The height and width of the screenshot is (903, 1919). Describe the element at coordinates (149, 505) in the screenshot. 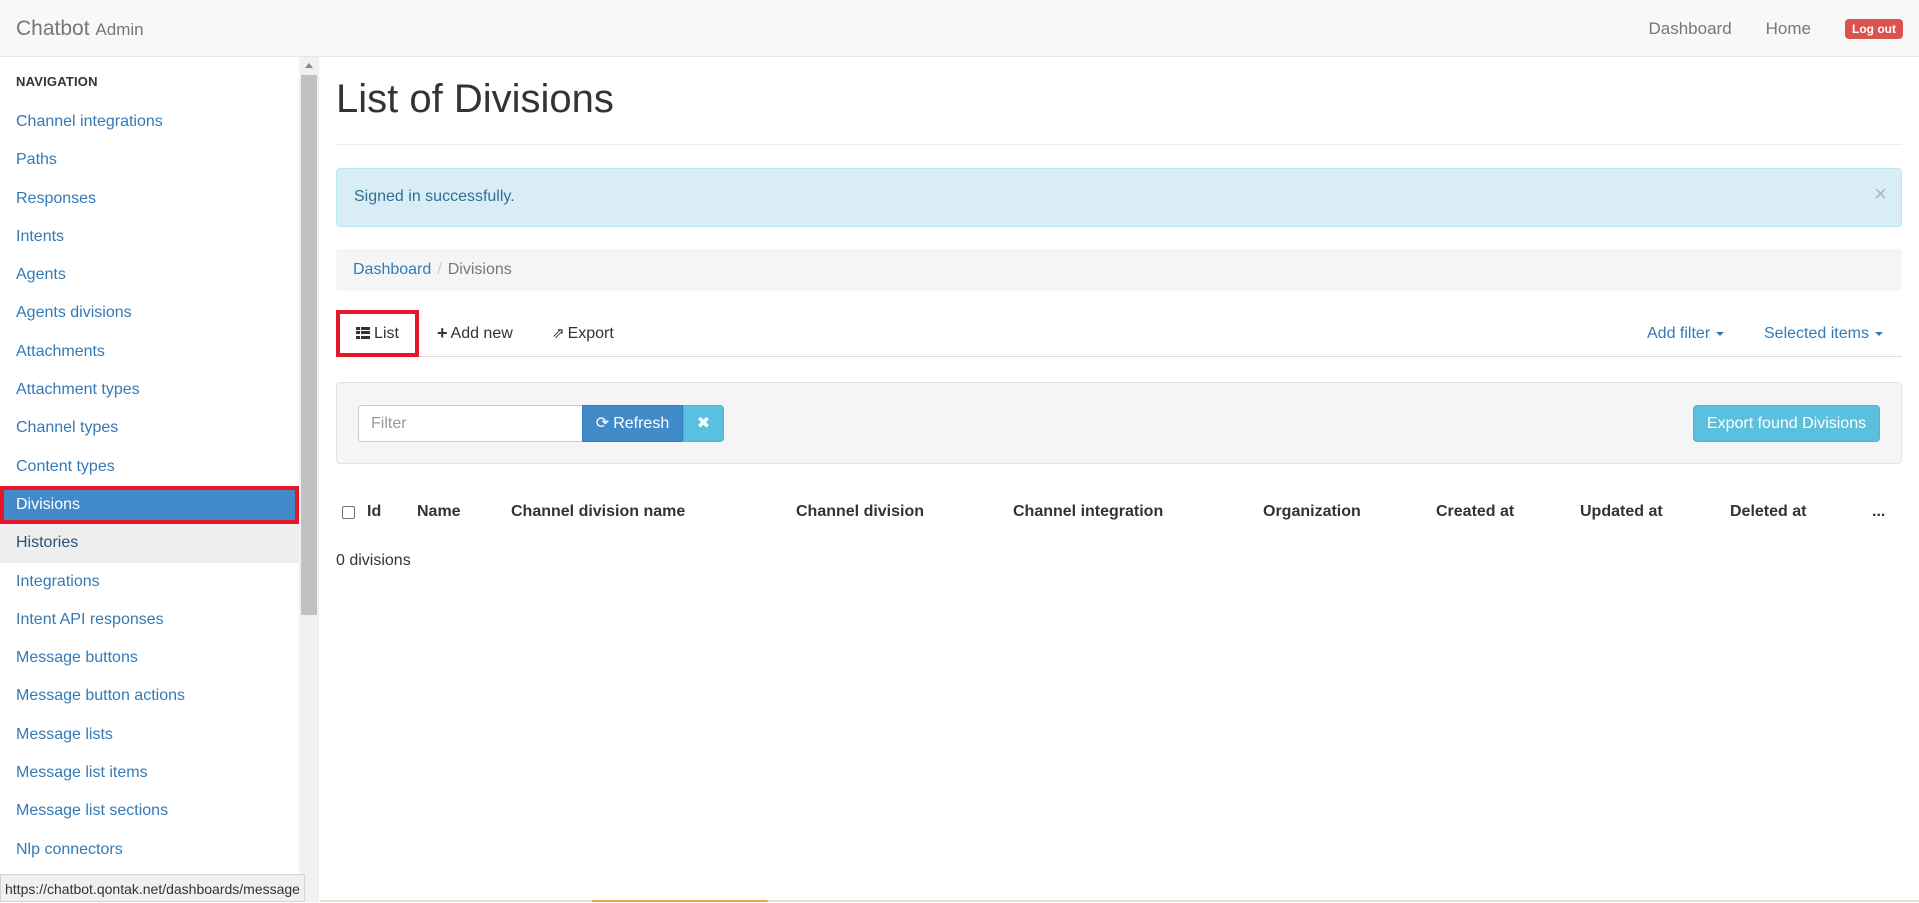

I see `sidebar-item-divisions: Divisions` at that location.